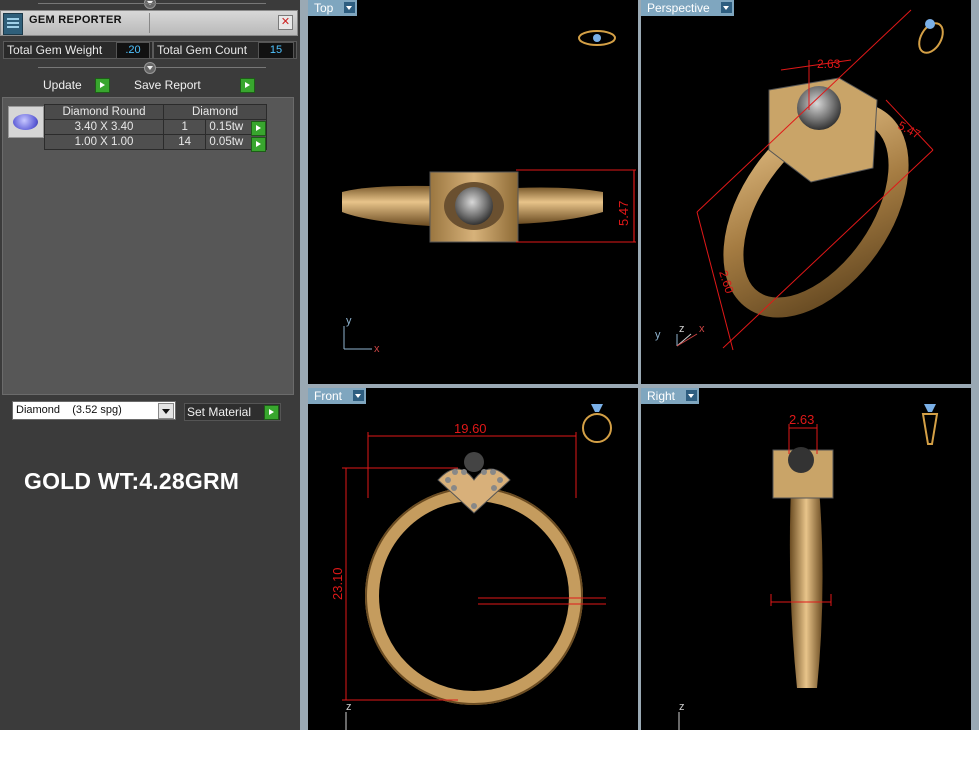 This screenshot has height=765, width=979. I want to click on perspective-ring-icon, so click(931, 36).